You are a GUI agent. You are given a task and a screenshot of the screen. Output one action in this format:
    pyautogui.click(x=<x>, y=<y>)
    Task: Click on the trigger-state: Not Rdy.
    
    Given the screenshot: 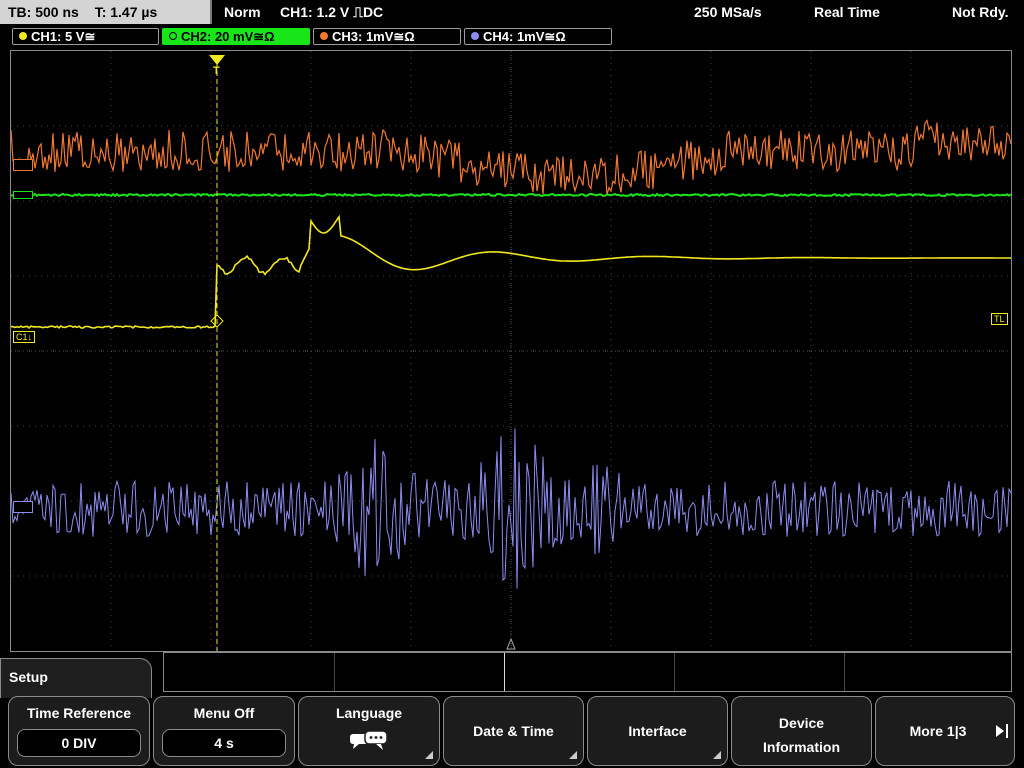 What is the action you would take?
    pyautogui.click(x=980, y=12)
    